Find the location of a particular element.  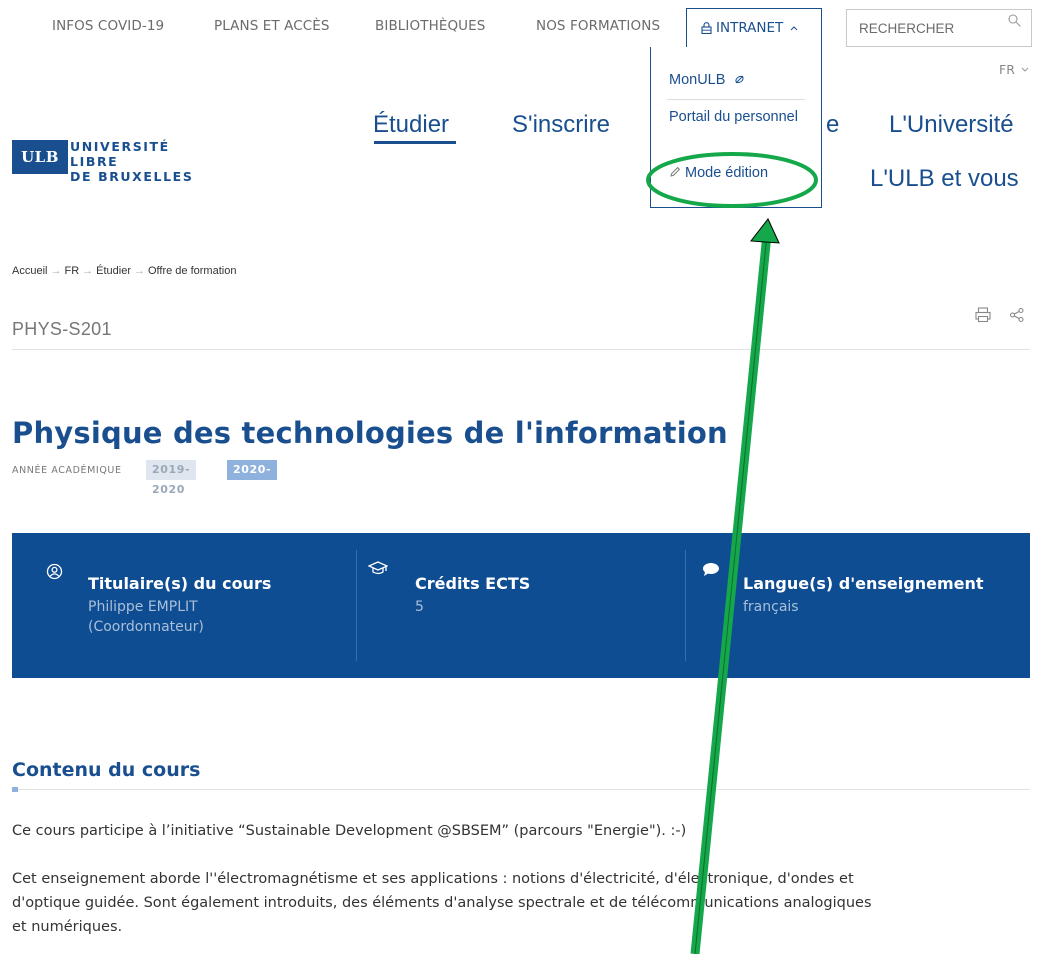

academic-year-label: ANNÉE ACADÉMIQUE is located at coordinates (67, 470).